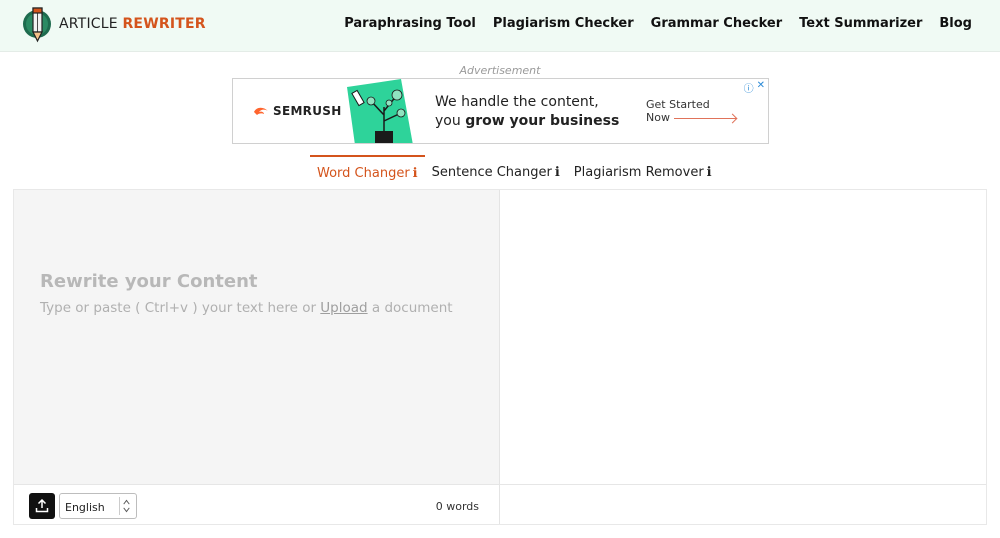  I want to click on tab-sentence-changer: Sentence Changer ℹ, so click(496, 172).